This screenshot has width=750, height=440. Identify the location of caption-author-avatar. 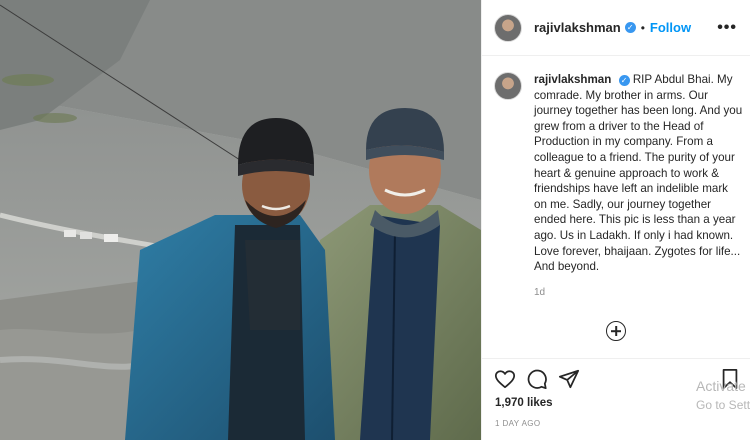
(508, 86).